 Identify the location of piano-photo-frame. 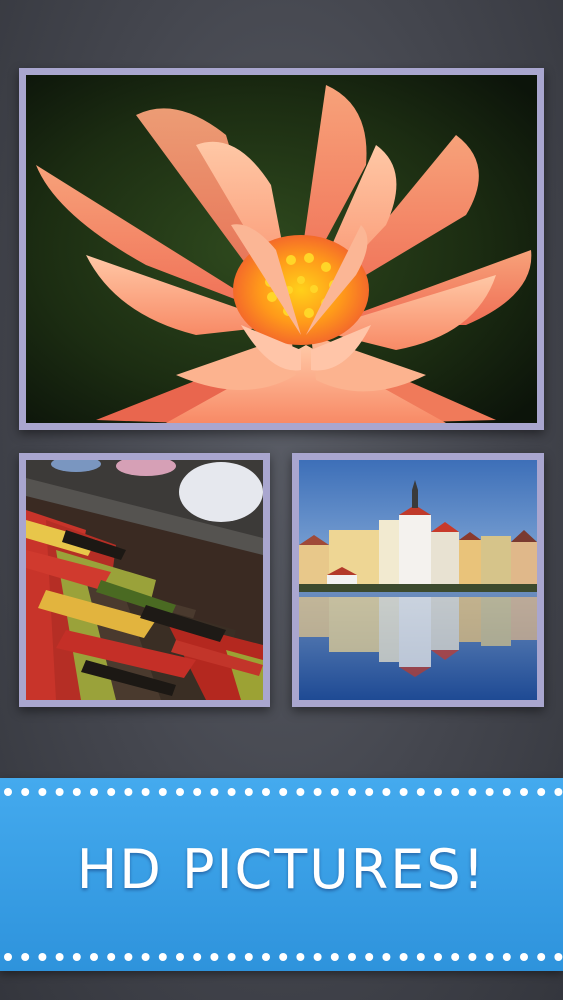
(144, 580).